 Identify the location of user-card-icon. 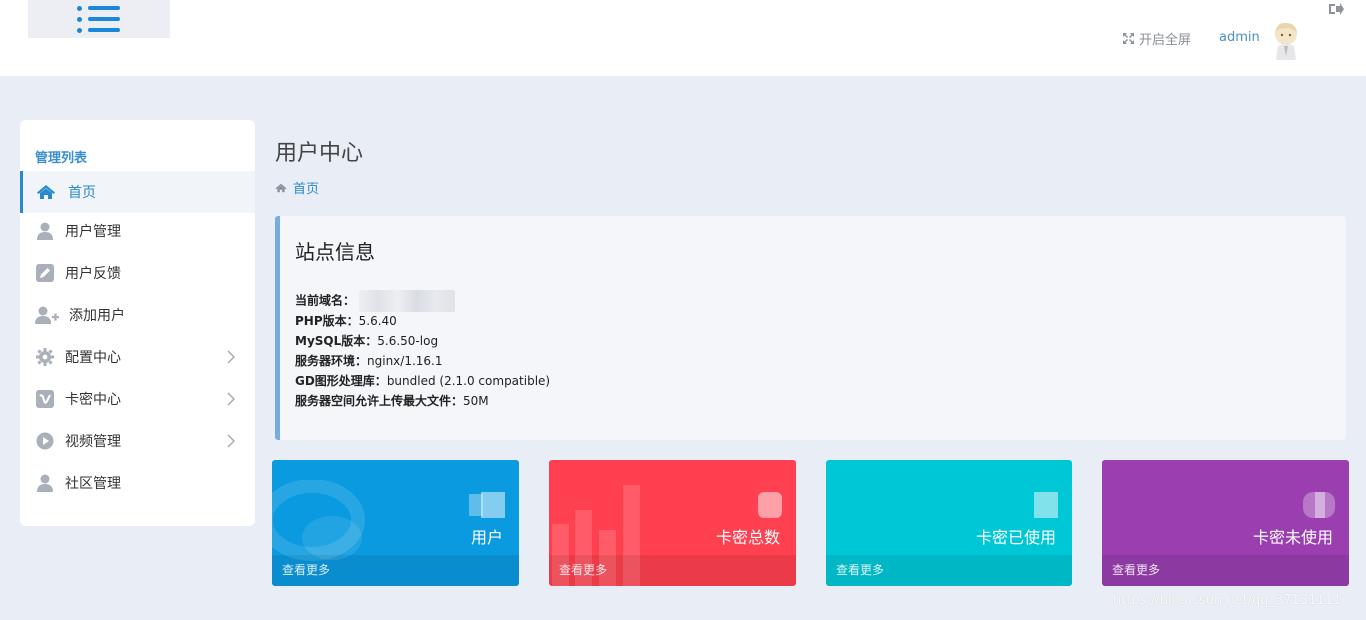
(487, 505).